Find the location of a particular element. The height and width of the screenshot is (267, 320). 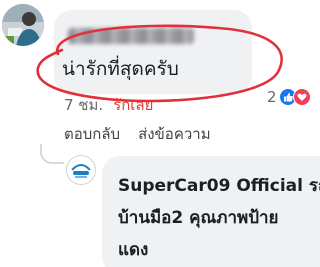

blurred-author-name is located at coordinates (131, 36).